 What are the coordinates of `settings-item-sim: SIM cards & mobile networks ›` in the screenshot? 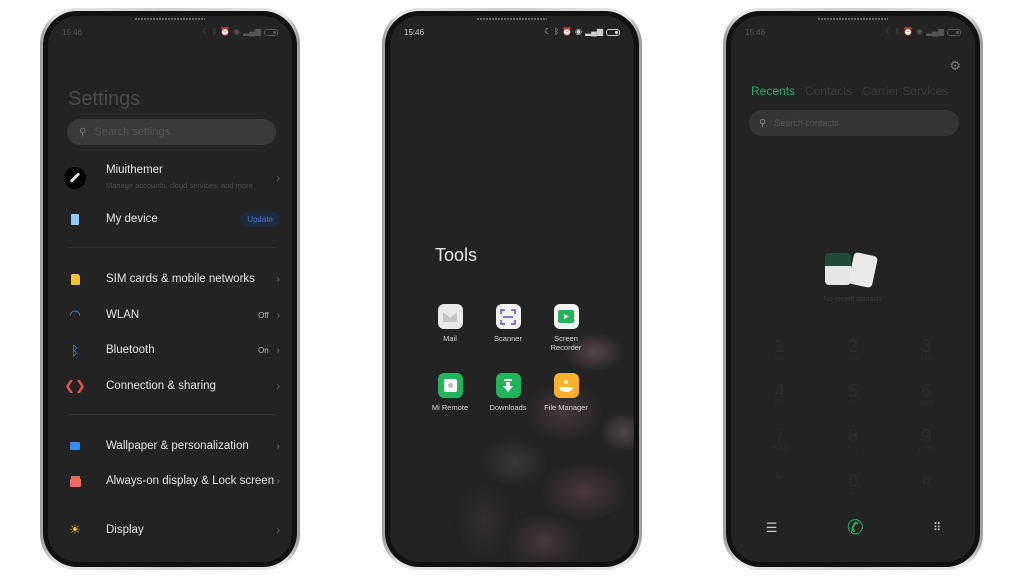 It's located at (171, 279).